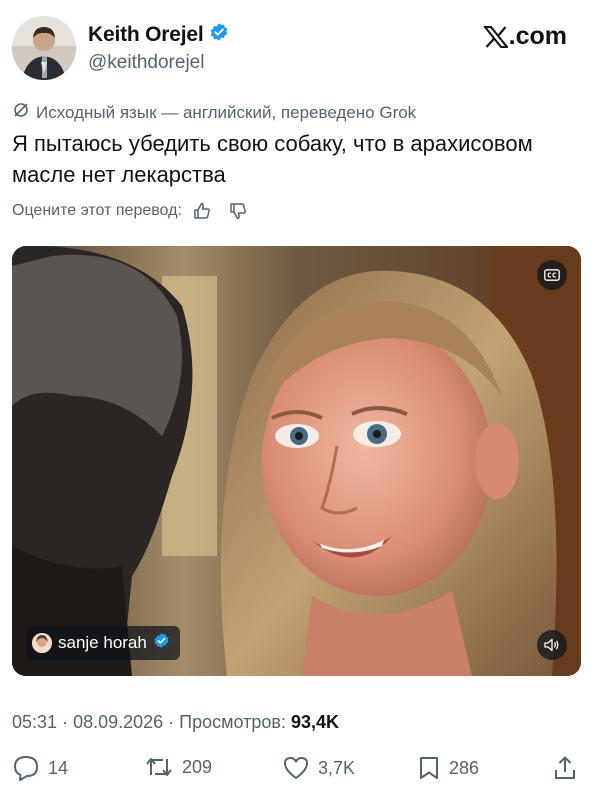 This screenshot has width=593, height=800. What do you see at coordinates (238, 211) in the screenshot?
I see `thumbs-down-icon` at bounding box center [238, 211].